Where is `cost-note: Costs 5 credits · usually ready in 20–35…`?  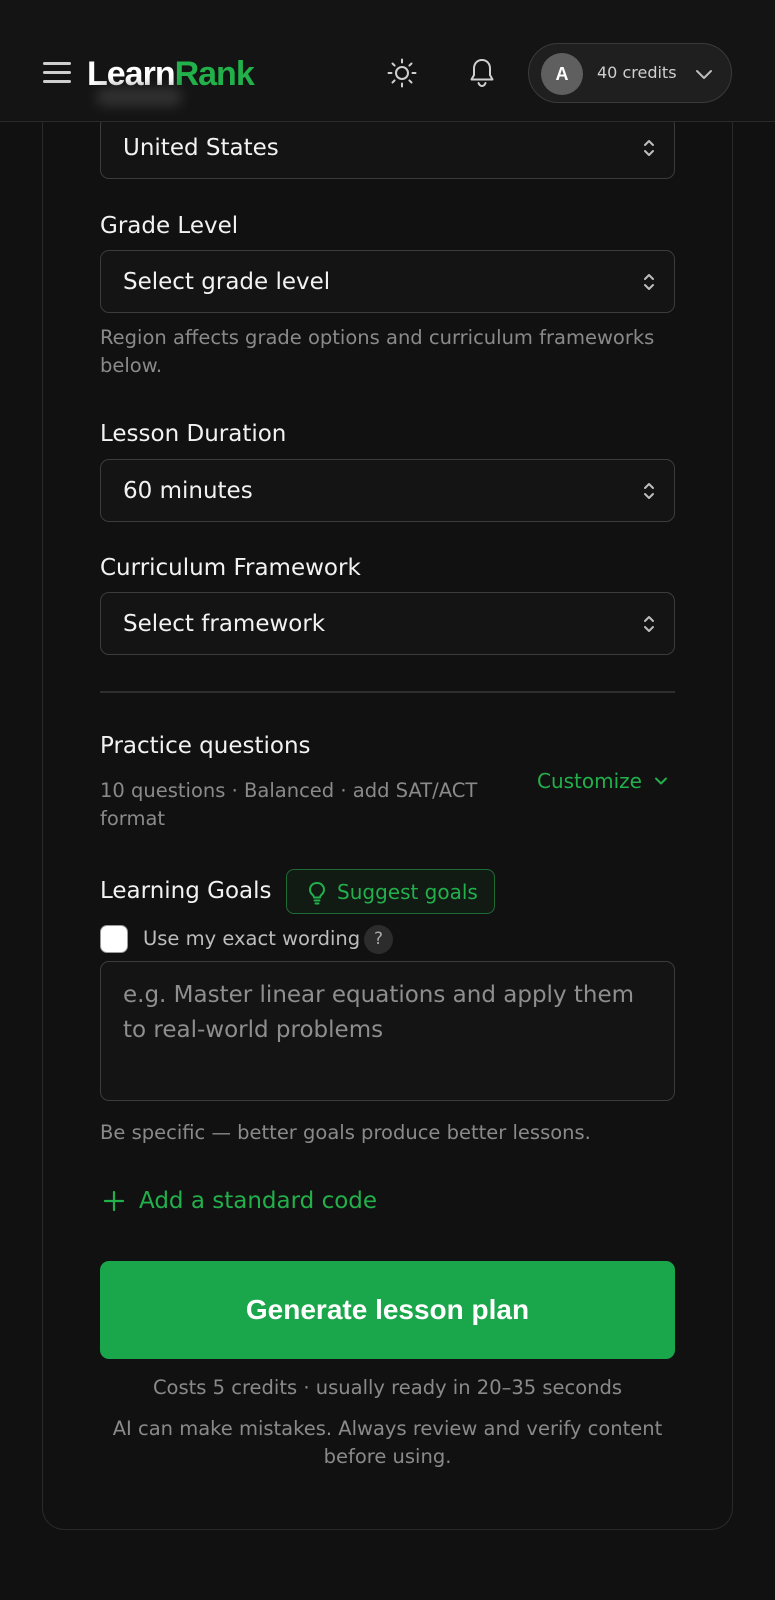
cost-note: Costs 5 credits · usually ready in 20–35… is located at coordinates (387, 1387).